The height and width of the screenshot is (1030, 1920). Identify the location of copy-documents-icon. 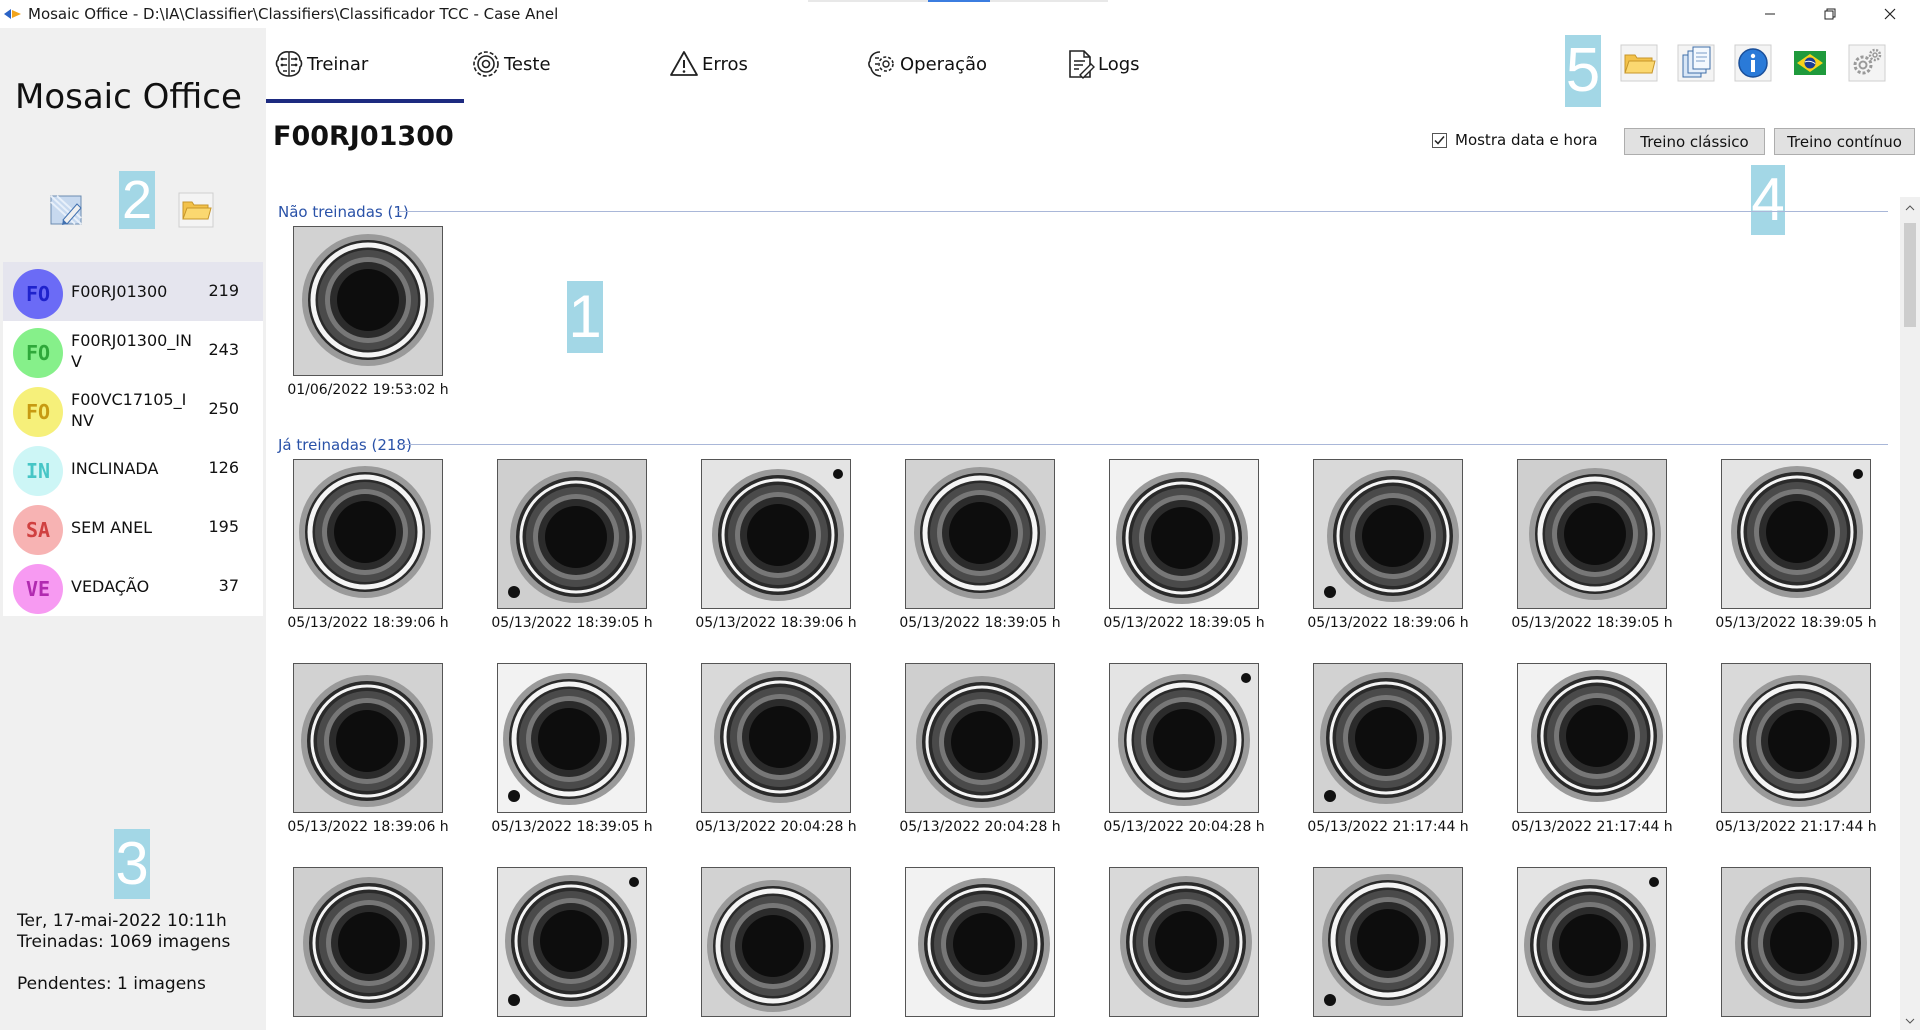
(1696, 63).